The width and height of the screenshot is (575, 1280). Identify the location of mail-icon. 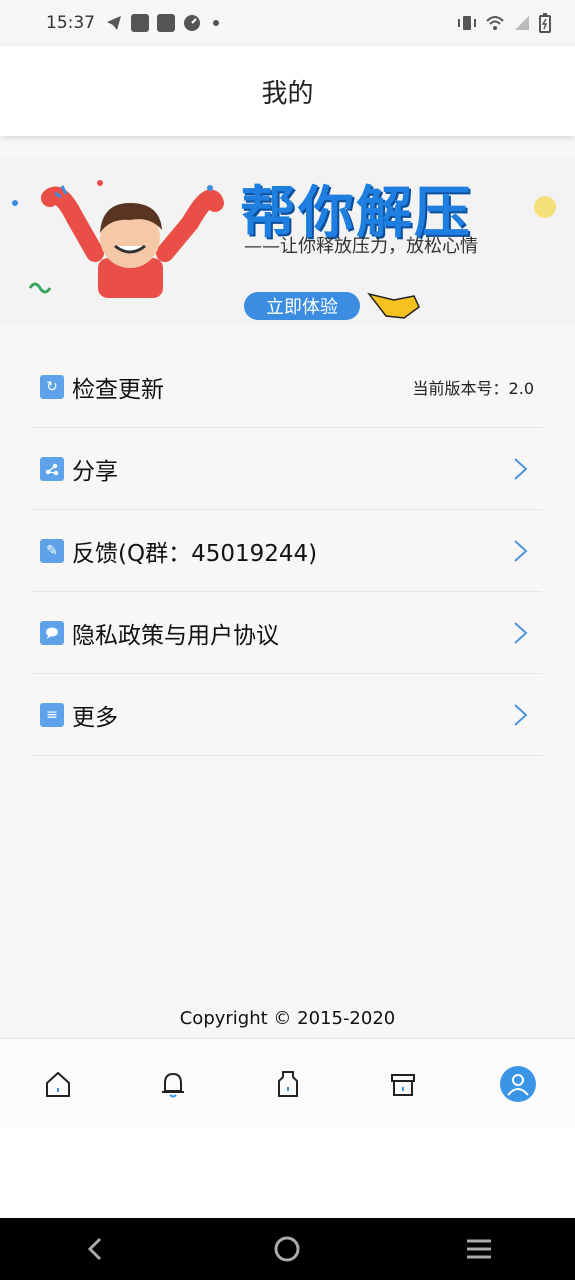
(140, 23).